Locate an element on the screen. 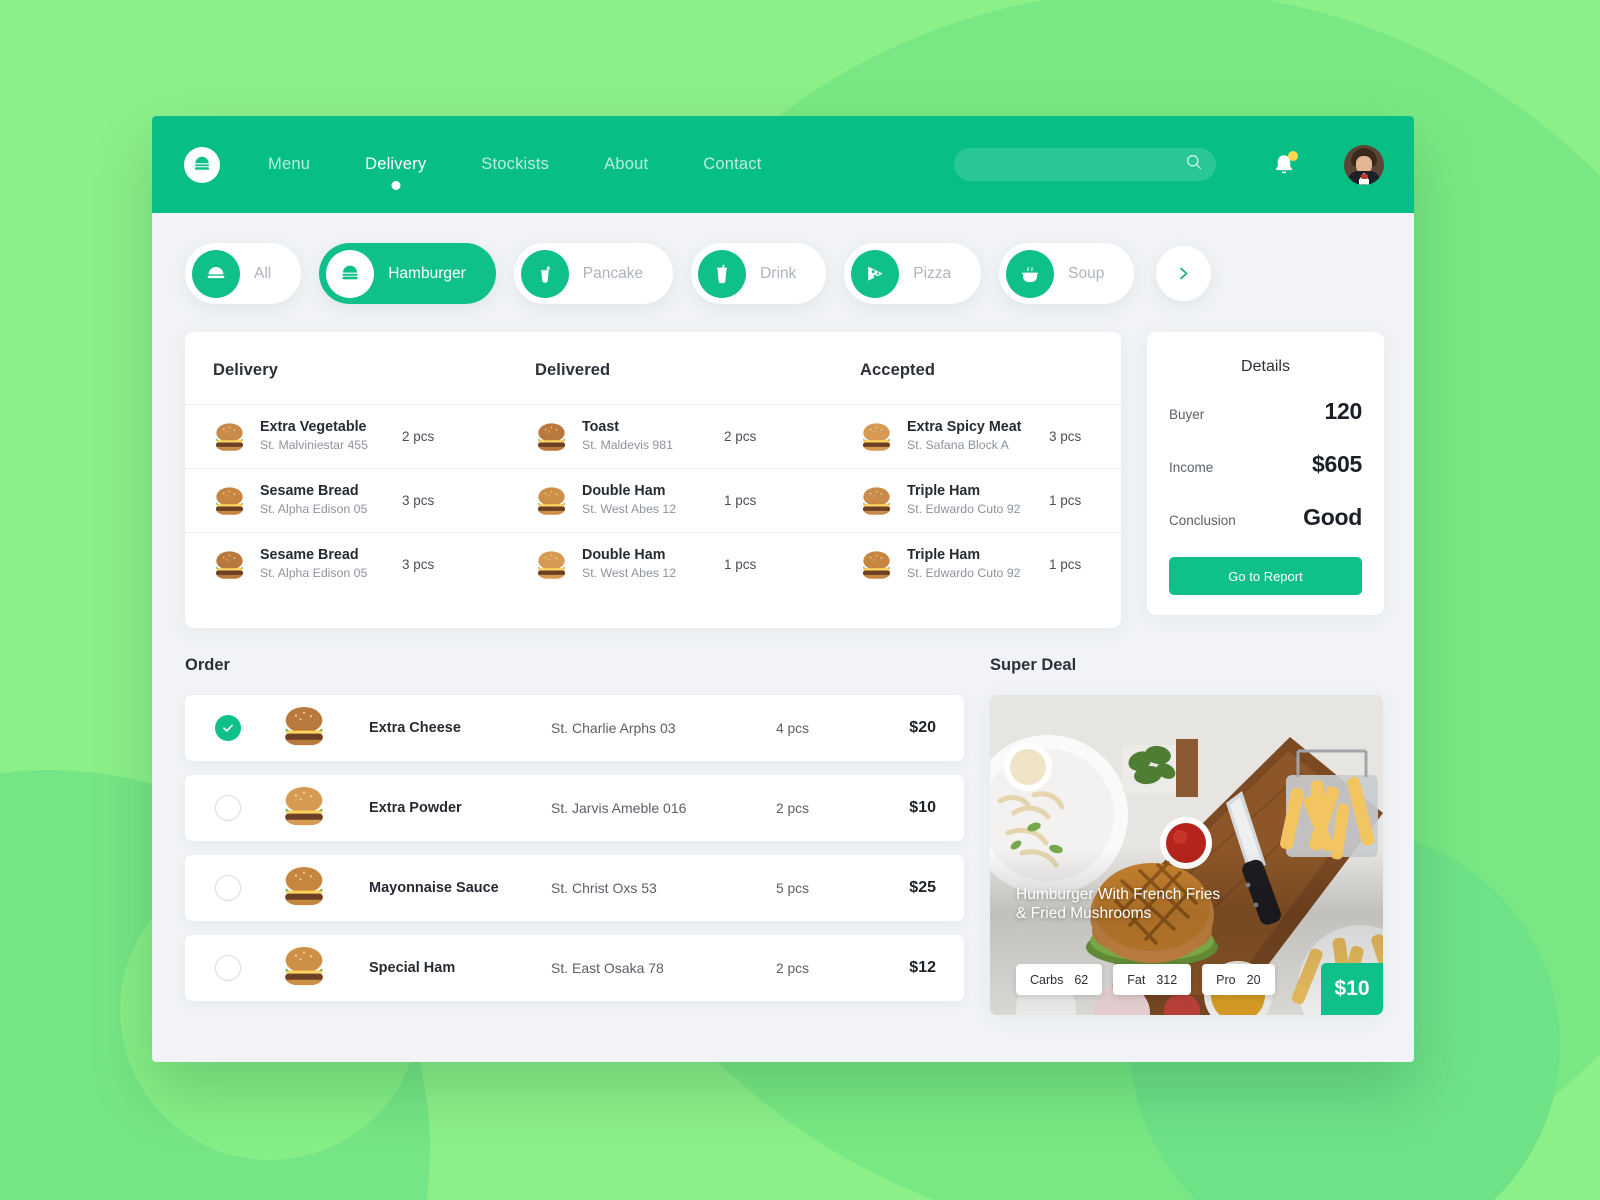 The image size is (1600, 1200). order-item-address: St. Charlie Arphs 03 is located at coordinates (613, 728).